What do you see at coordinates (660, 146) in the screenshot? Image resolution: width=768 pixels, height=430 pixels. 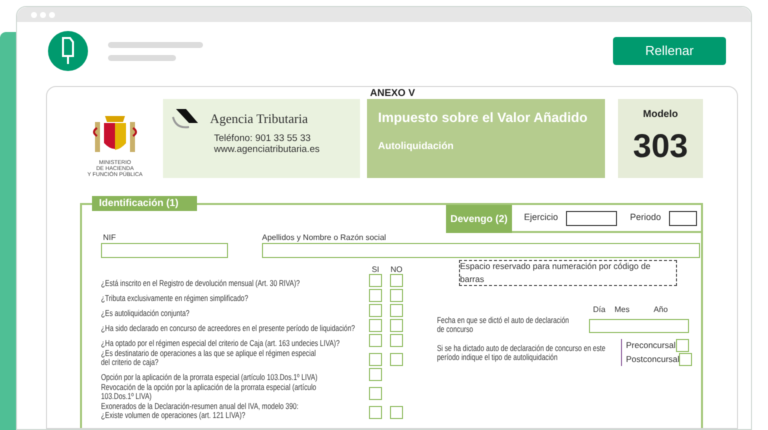 I see `model-number: 303` at bounding box center [660, 146].